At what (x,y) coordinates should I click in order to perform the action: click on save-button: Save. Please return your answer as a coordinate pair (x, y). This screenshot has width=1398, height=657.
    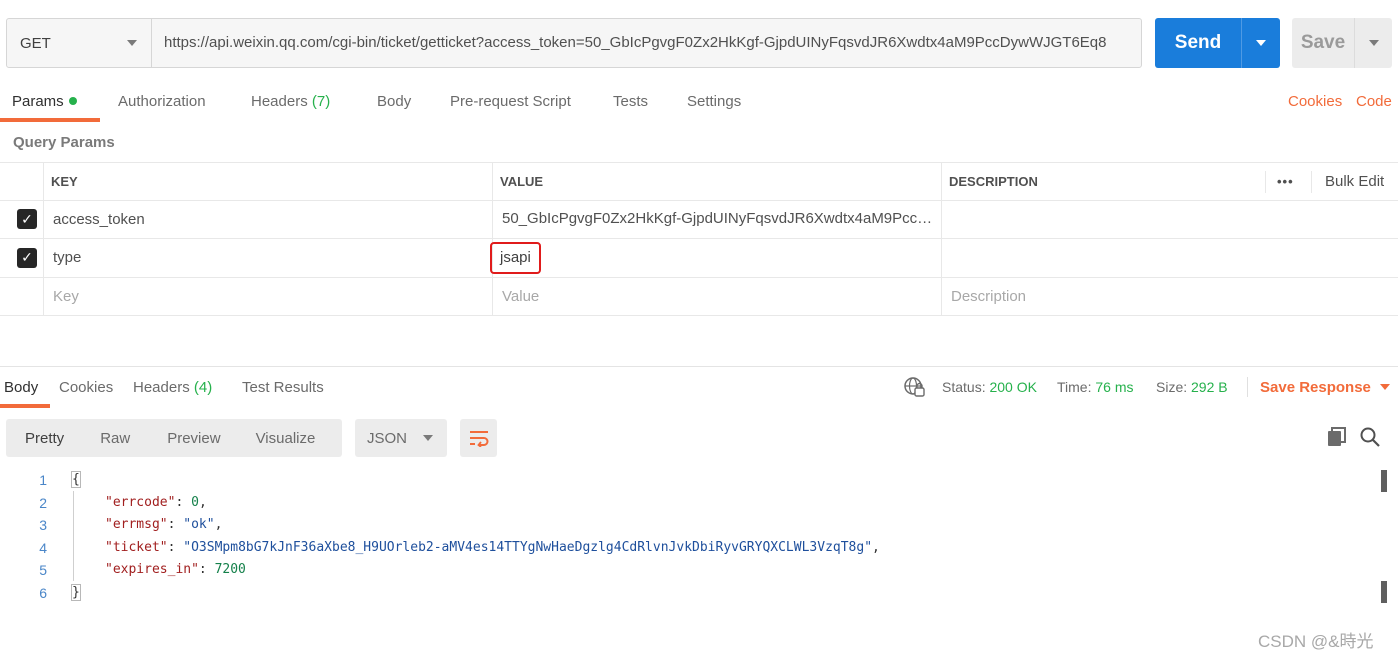
    Looking at the image, I should click on (1342, 43).